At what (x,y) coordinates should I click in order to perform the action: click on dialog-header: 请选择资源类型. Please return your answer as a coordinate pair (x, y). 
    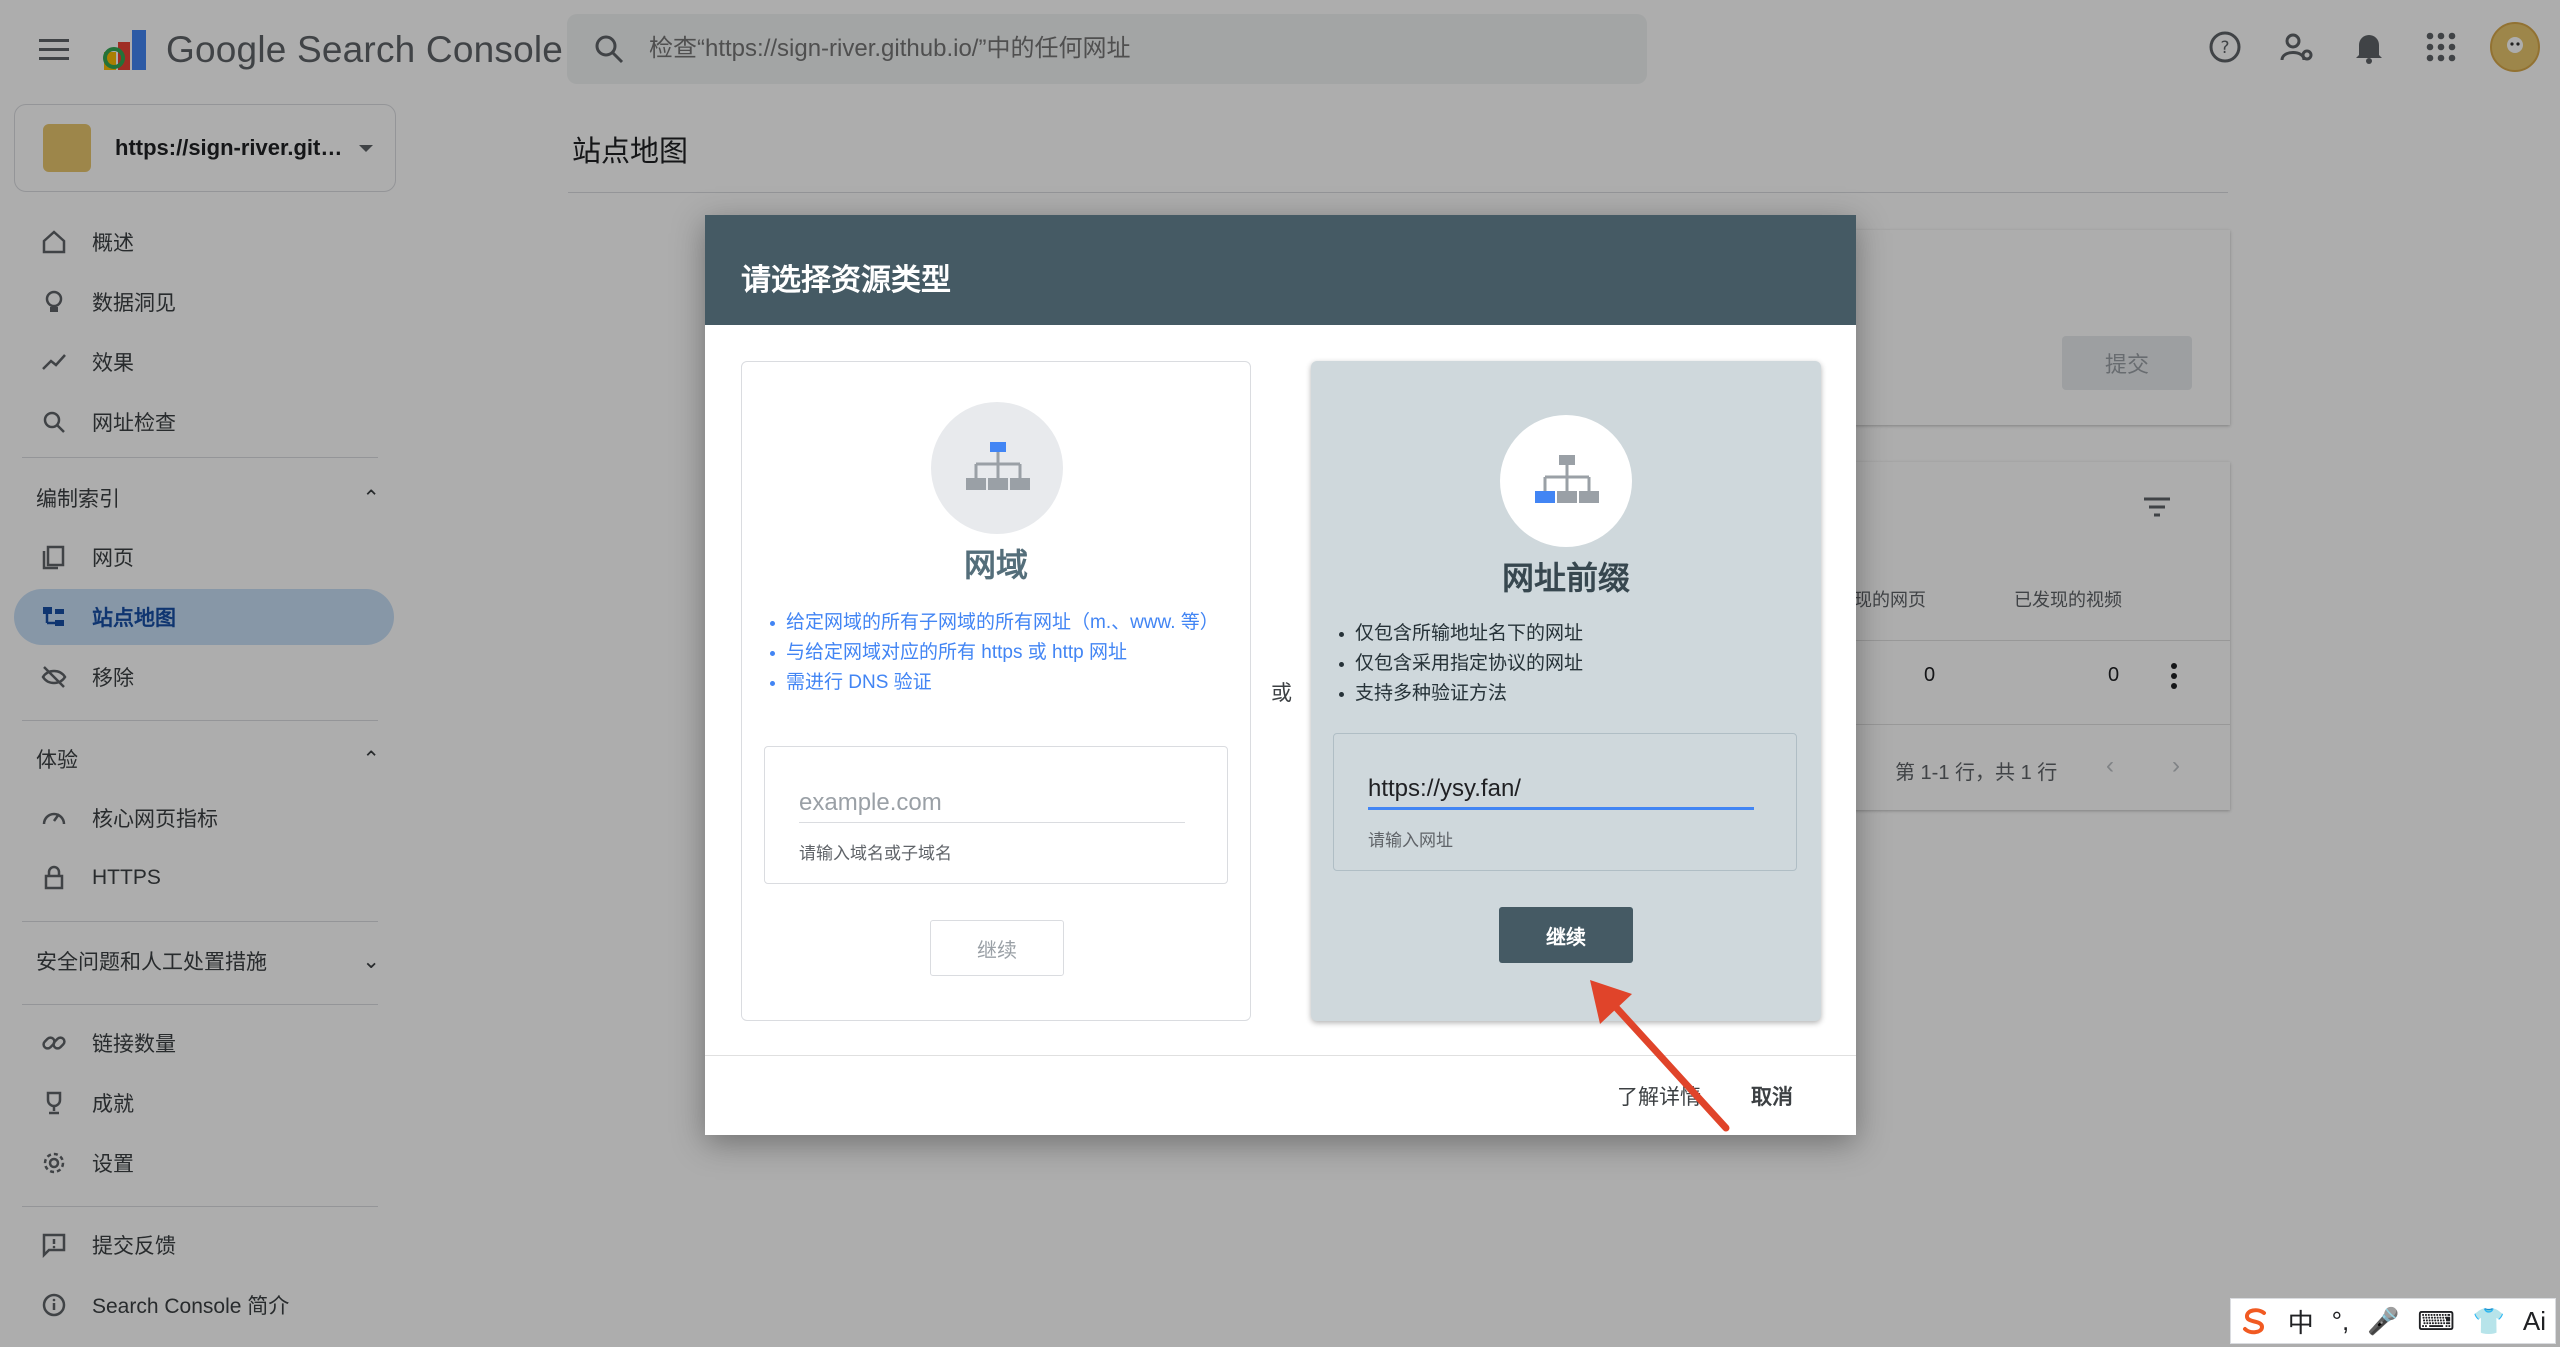
    Looking at the image, I should click on (1280, 270).